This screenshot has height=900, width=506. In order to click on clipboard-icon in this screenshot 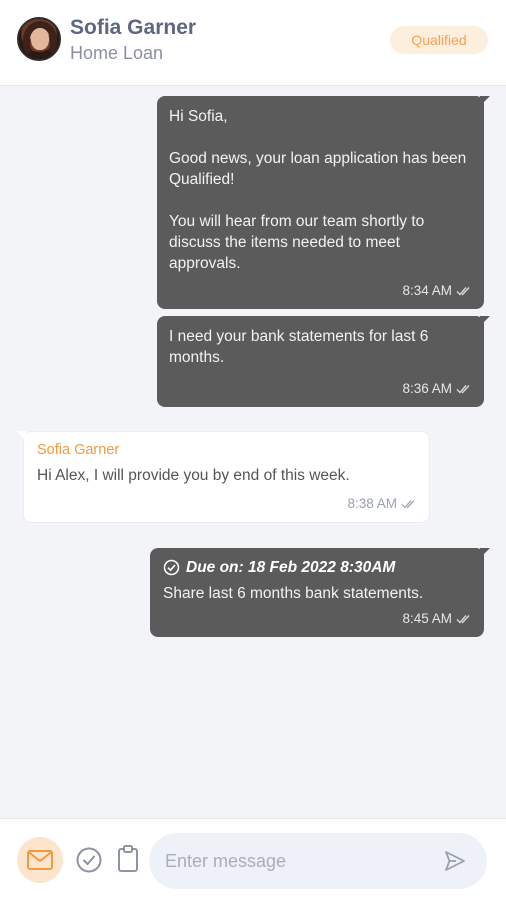, I will do `click(128, 858)`.